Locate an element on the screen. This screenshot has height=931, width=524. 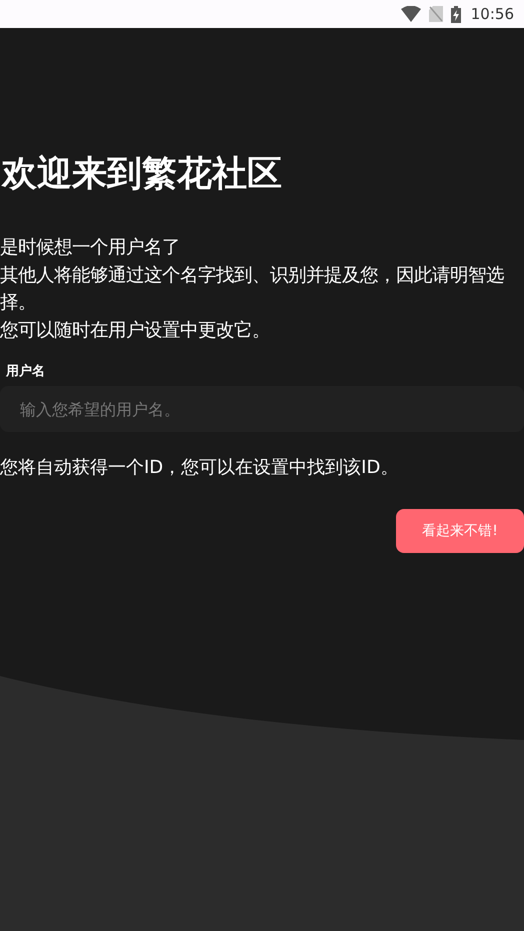
intro-text: 您可以随时在用户设置中更改它。 is located at coordinates (135, 330).